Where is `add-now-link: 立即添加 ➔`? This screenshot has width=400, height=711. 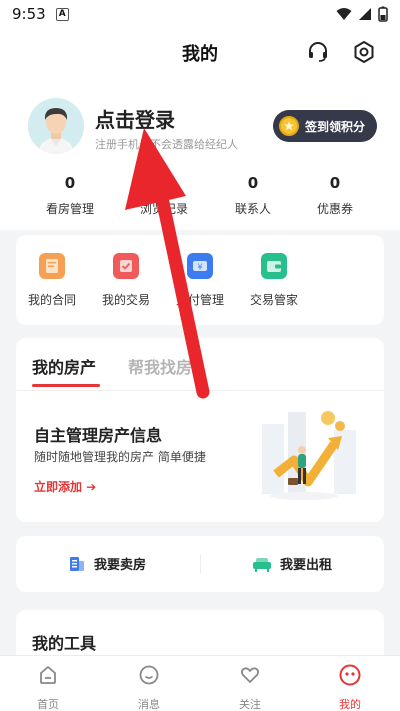 add-now-link: 立即添加 ➔ is located at coordinates (65, 486).